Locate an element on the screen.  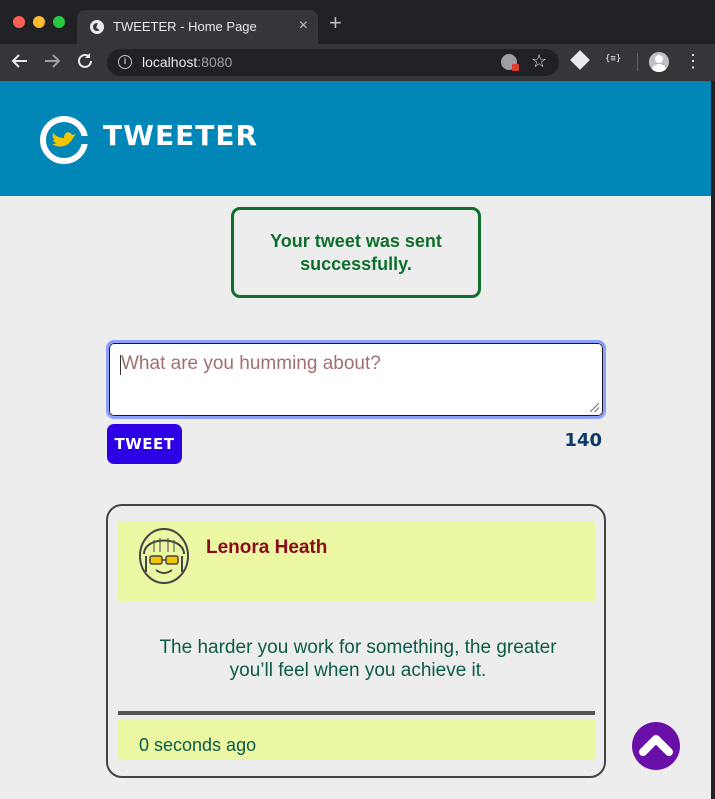
minimize-window-button is located at coordinates (39, 22).